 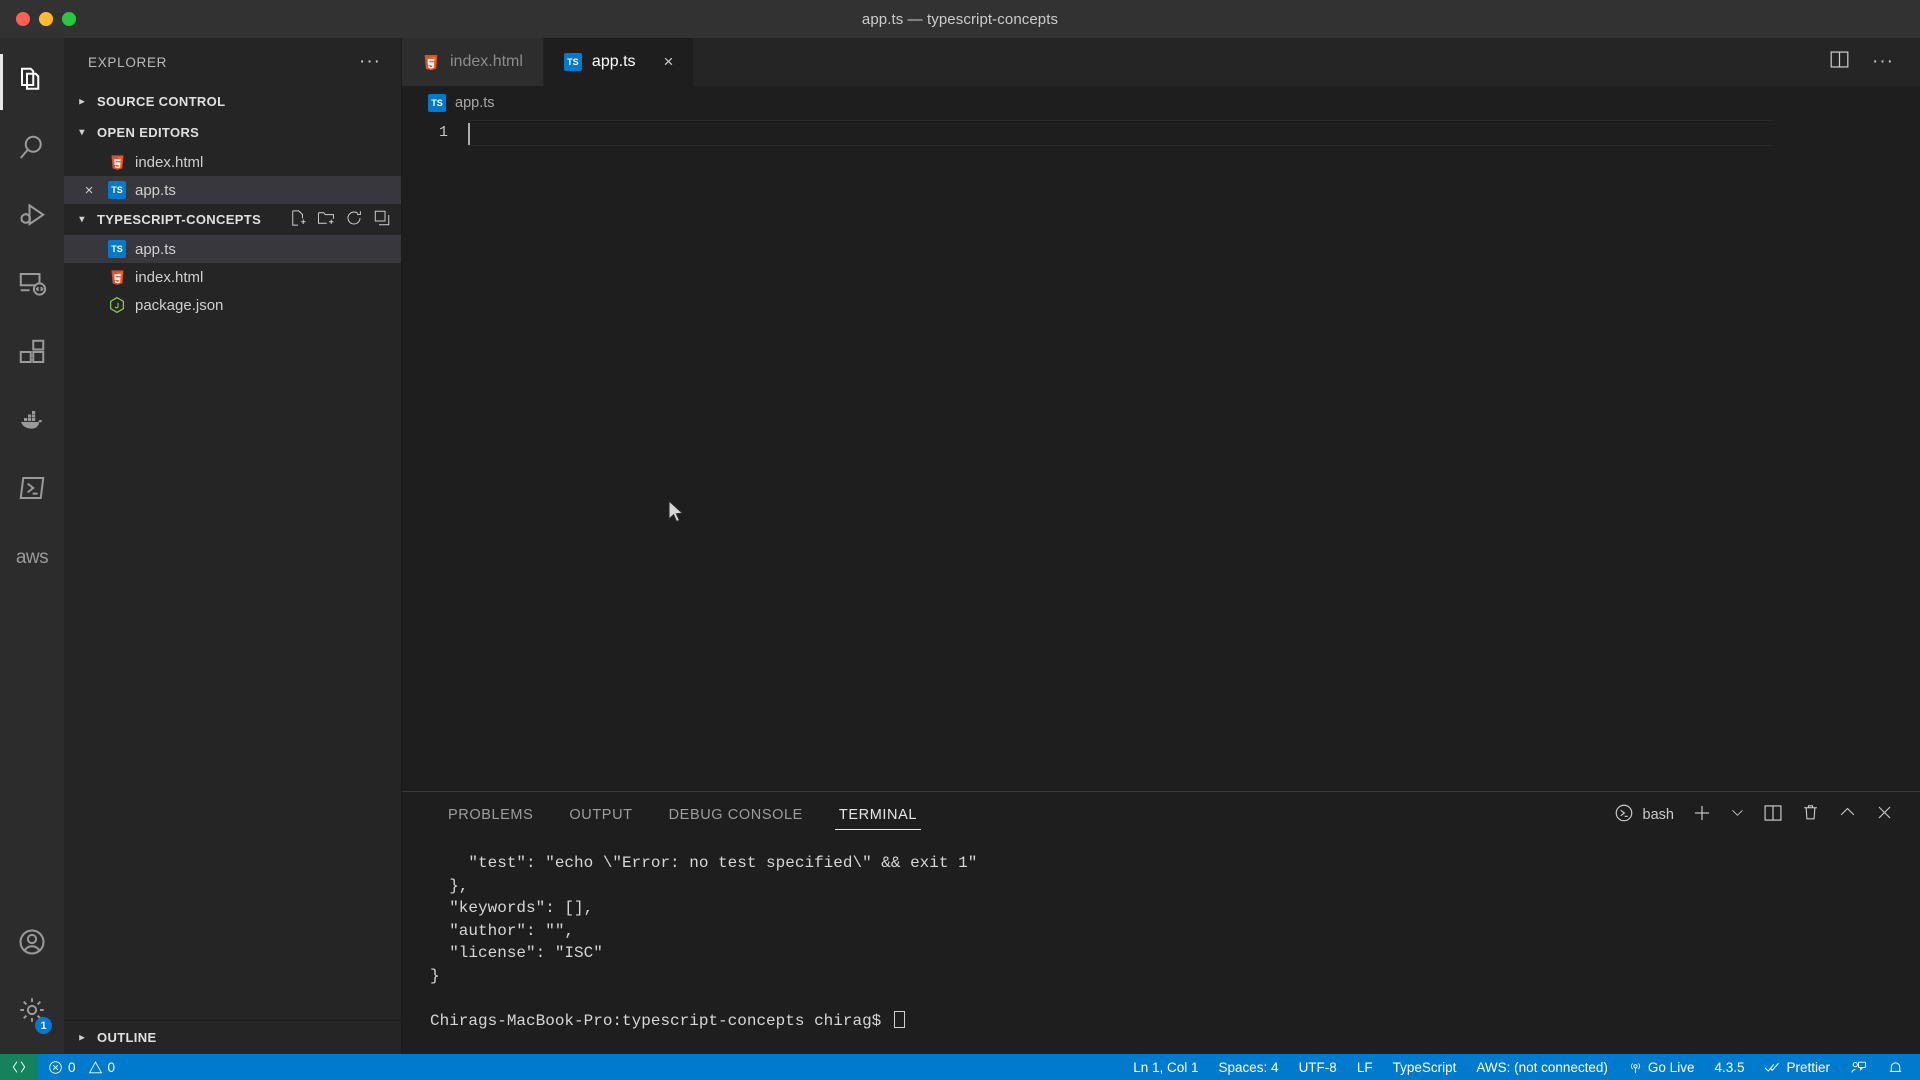 What do you see at coordinates (326, 219) in the screenshot?
I see `new-folder-icon` at bounding box center [326, 219].